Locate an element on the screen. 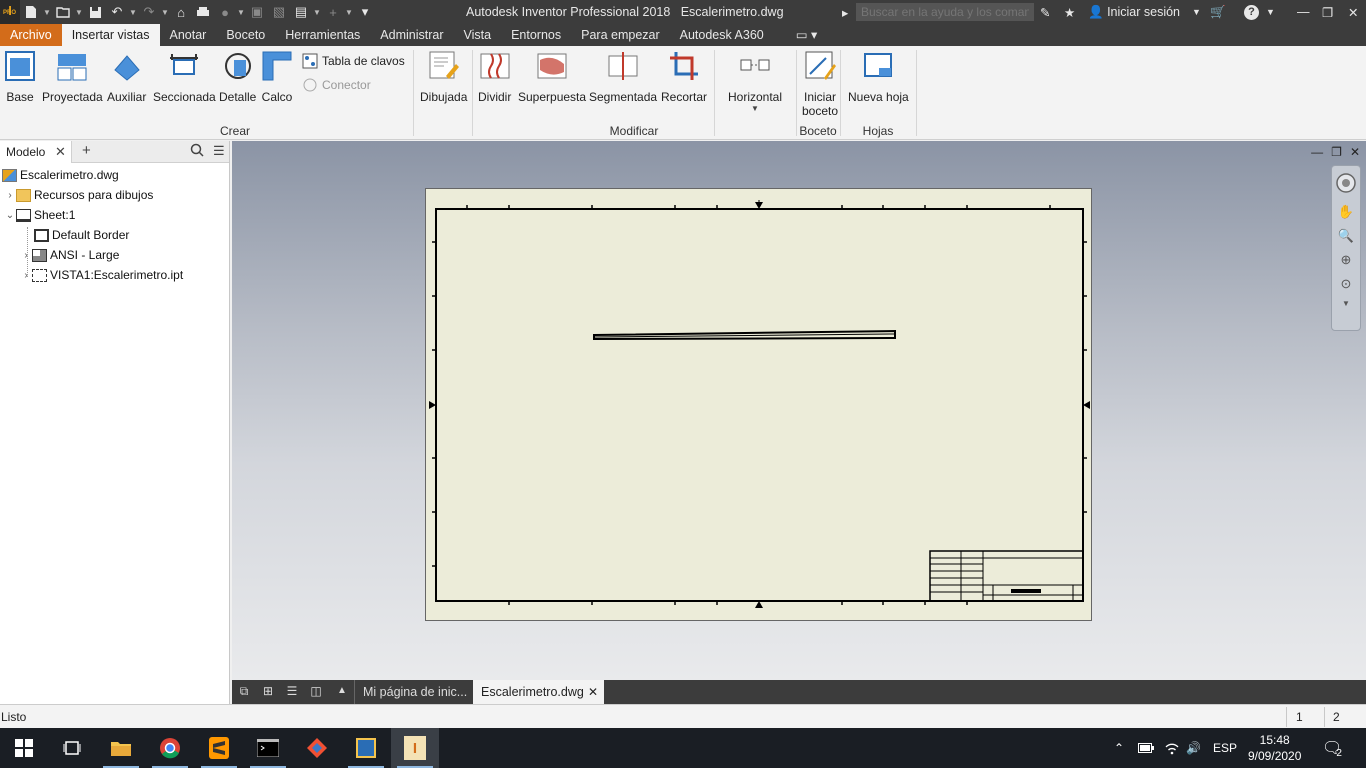 This screenshot has width=1366, height=768. redo-icon: ↷ is located at coordinates (149, 12).